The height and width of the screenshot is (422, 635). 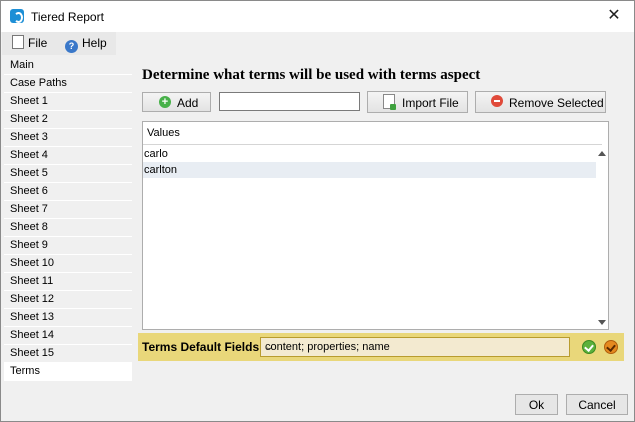 I want to click on sidebar-item-sheet-8: Sheet 8, so click(x=68, y=228).